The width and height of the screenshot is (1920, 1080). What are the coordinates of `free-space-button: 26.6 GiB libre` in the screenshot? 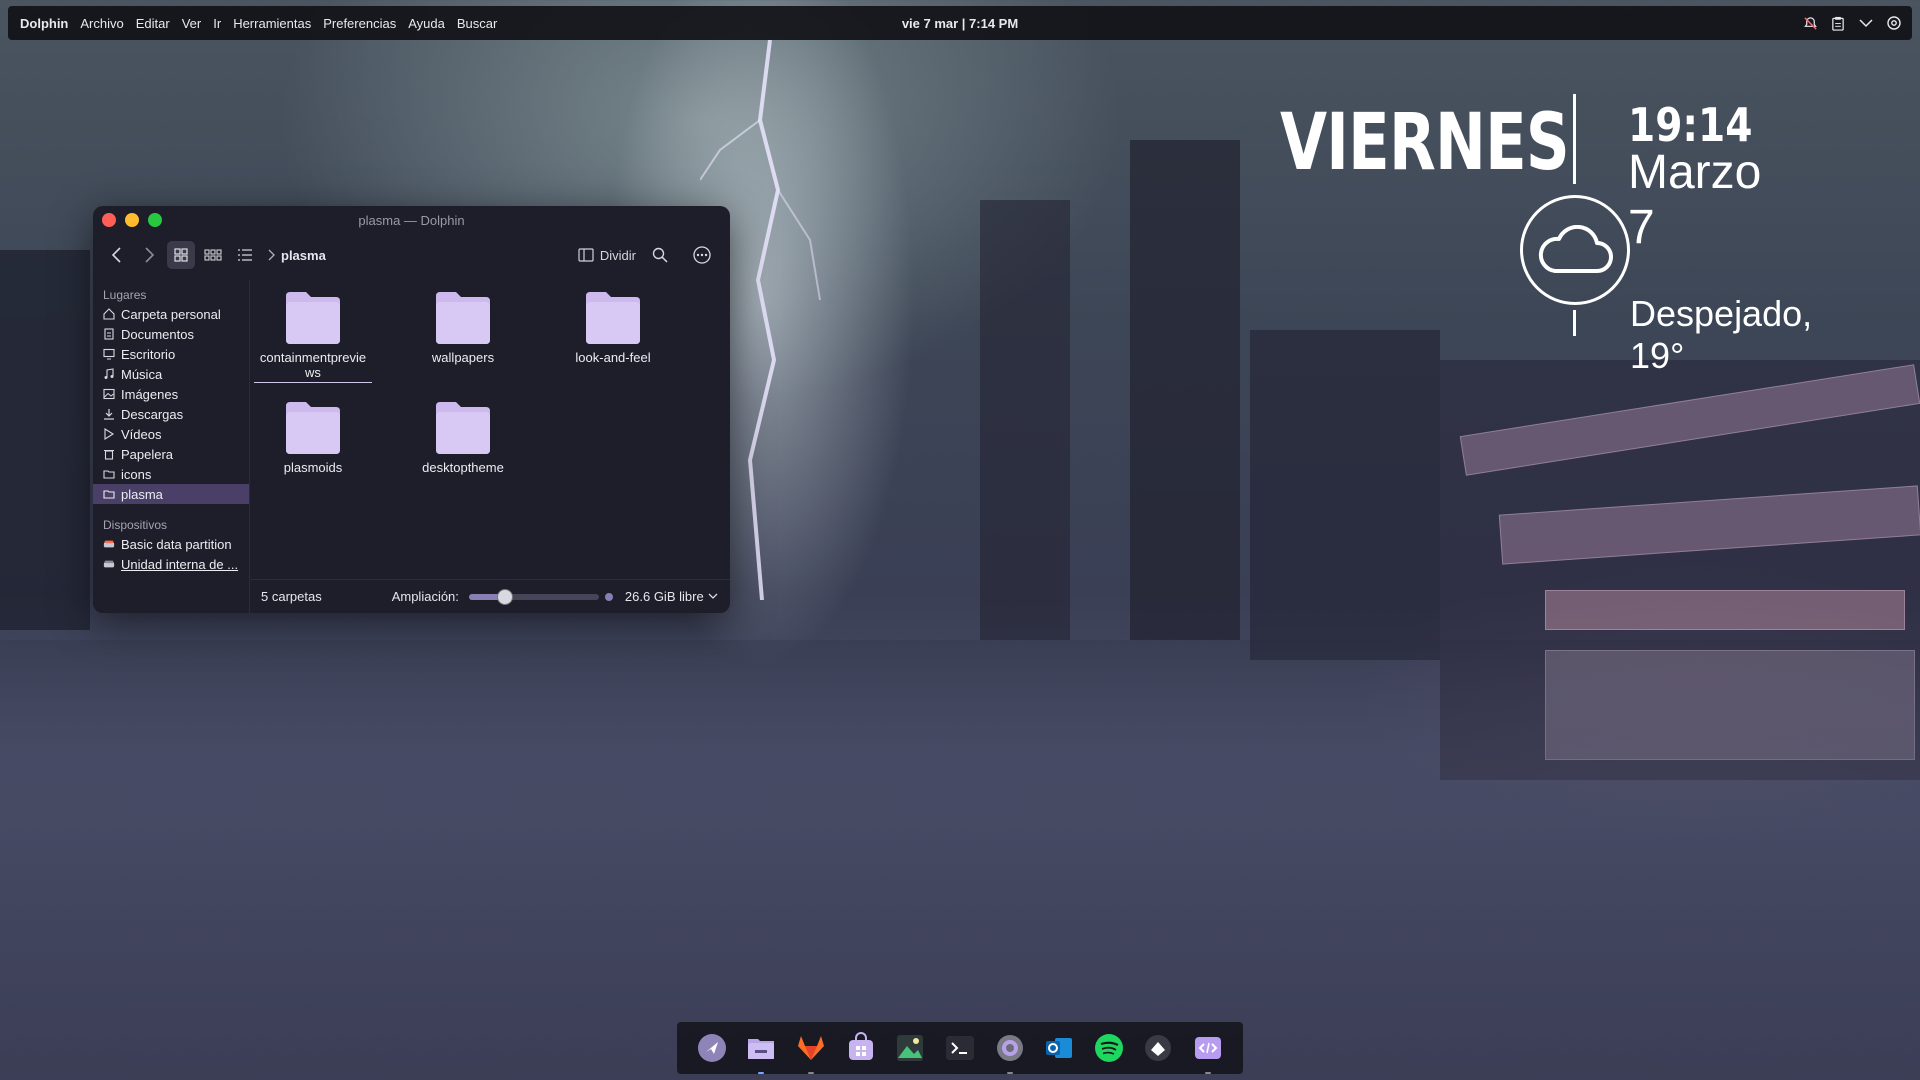 It's located at (671, 596).